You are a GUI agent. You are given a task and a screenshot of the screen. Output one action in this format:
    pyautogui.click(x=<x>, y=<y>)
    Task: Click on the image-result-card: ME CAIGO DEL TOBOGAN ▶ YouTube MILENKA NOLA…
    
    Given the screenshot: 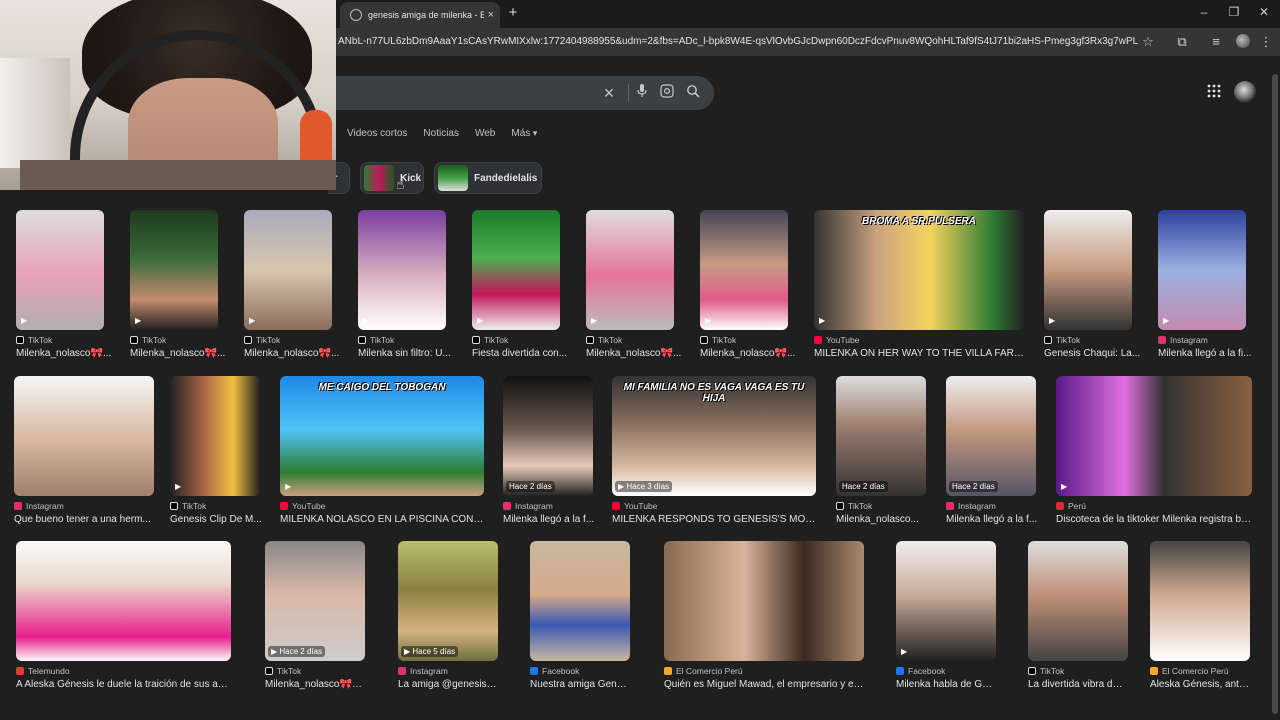 What is the action you would take?
    pyautogui.click(x=382, y=450)
    